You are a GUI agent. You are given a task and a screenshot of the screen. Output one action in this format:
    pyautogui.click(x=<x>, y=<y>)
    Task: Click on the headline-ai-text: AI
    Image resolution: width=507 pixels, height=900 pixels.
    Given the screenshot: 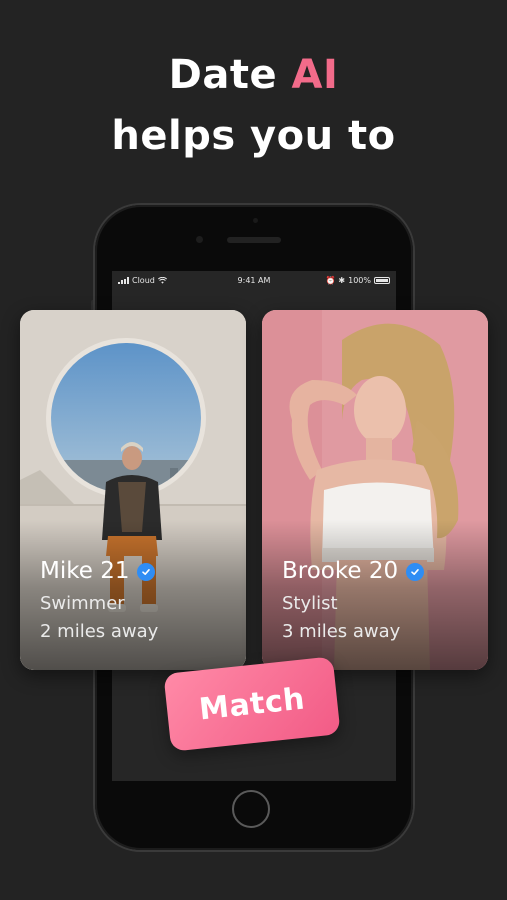 What is the action you would take?
    pyautogui.click(x=315, y=75)
    